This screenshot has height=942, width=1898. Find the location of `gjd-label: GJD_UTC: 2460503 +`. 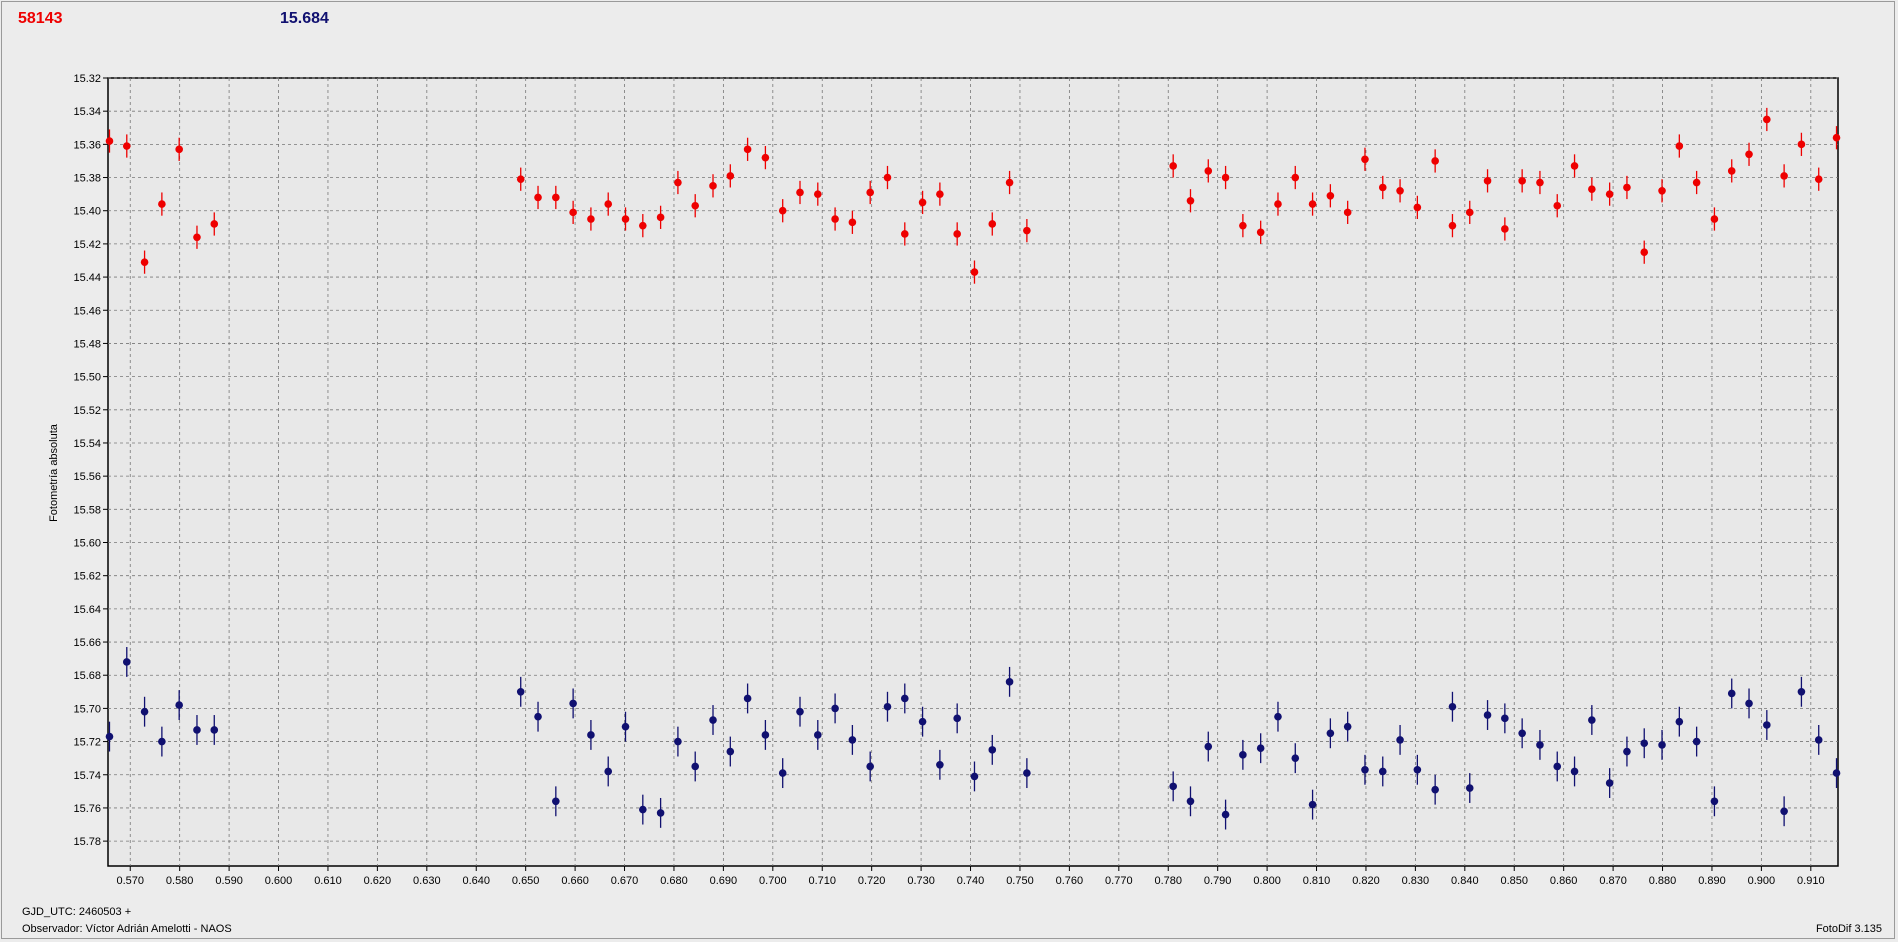

gjd-label: GJD_UTC: 2460503 + is located at coordinates (77, 912).